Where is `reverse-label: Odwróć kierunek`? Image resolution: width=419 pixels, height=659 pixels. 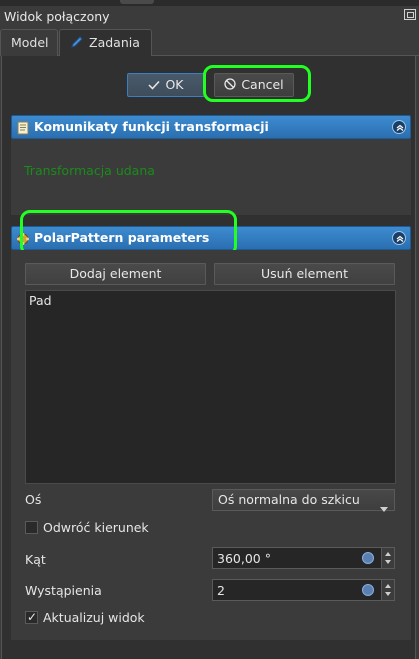
reverse-label: Odwróć kierunek is located at coordinates (96, 527).